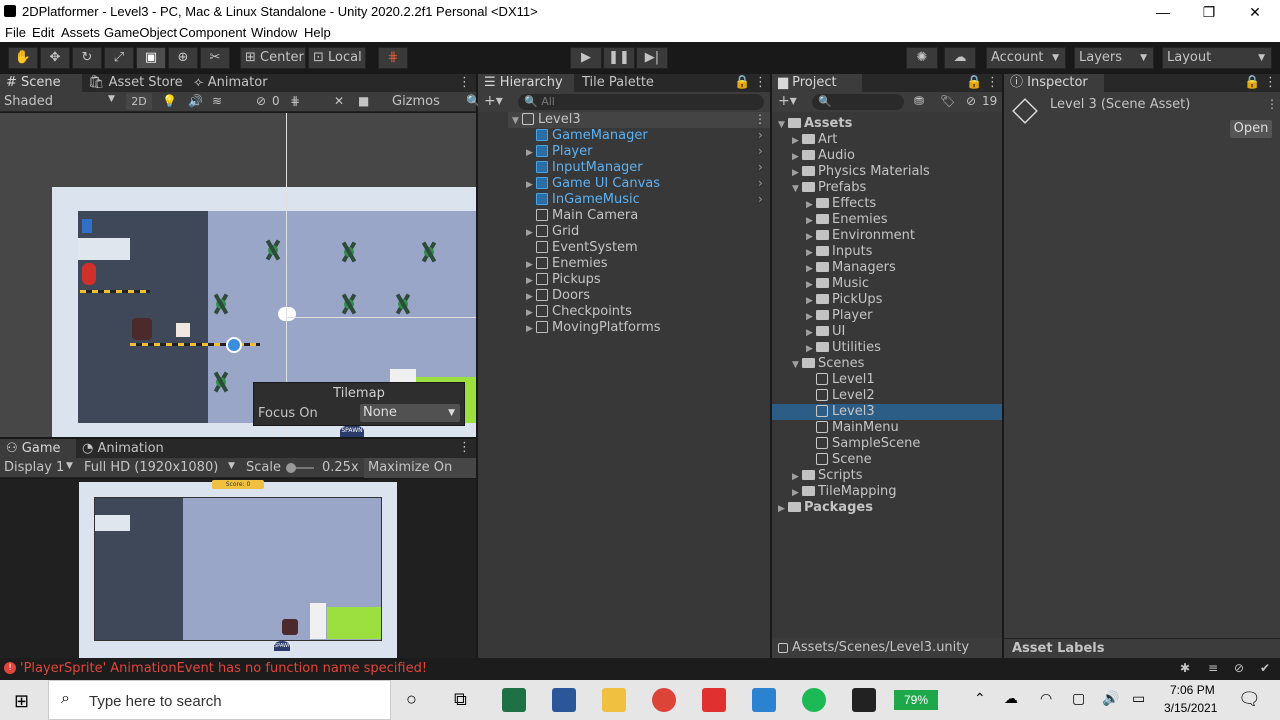  What do you see at coordinates (1251, 129) in the screenshot?
I see `open-button: Open` at bounding box center [1251, 129].